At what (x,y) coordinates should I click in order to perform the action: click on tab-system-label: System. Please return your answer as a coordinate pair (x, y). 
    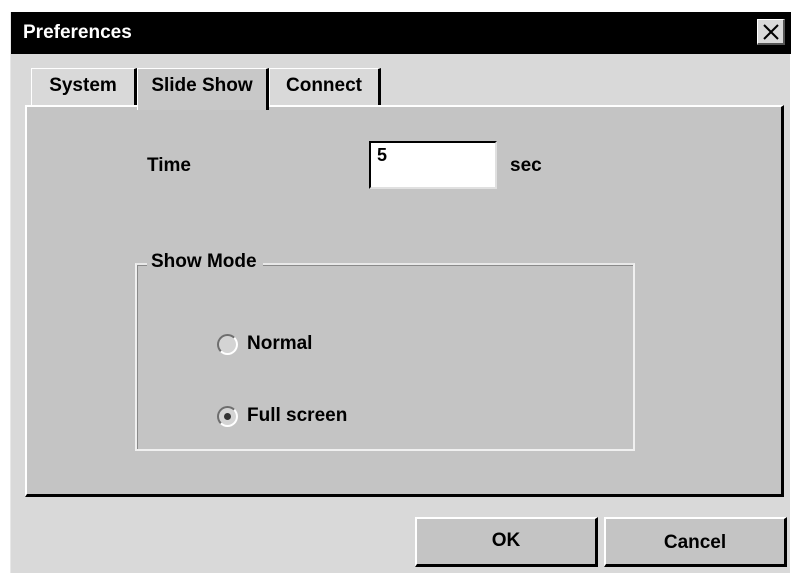
    Looking at the image, I should click on (83, 85).